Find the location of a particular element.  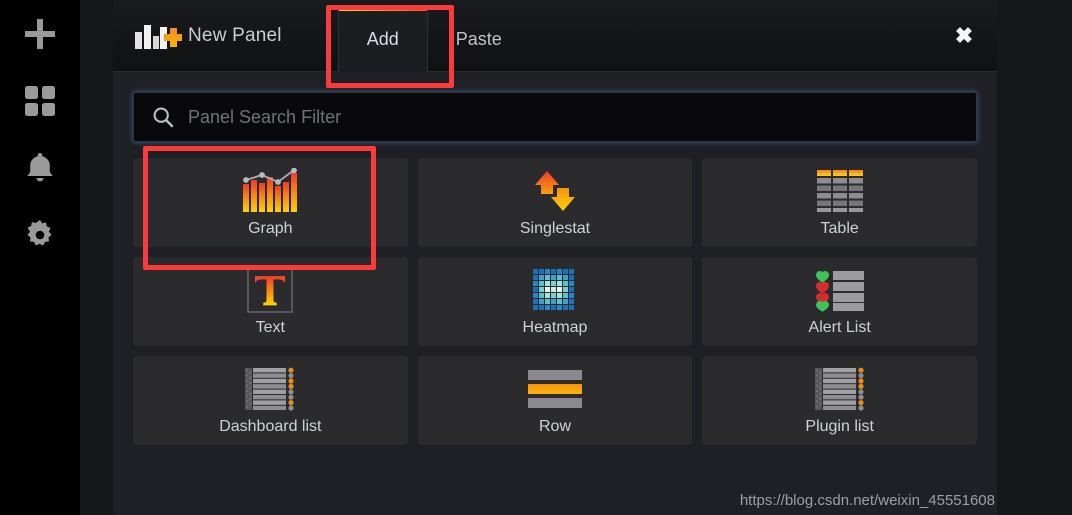

panel-tile-label: Singlestat is located at coordinates (555, 228).